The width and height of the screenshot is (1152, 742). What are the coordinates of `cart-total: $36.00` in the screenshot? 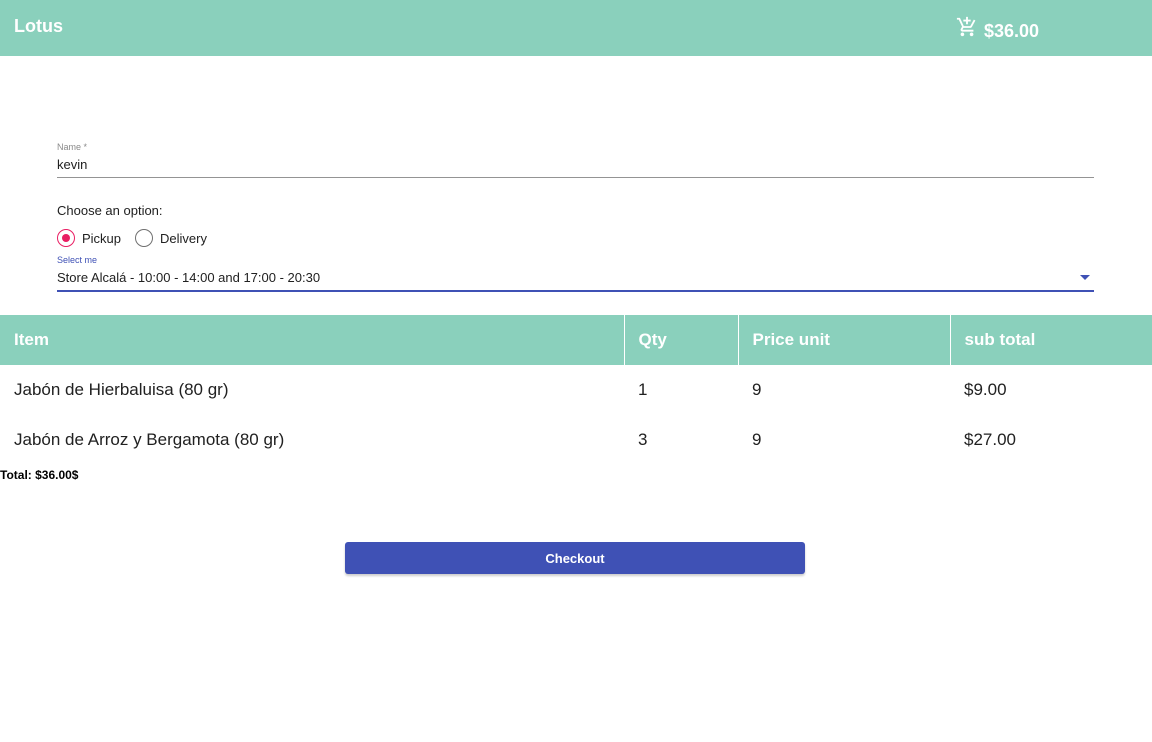 It's located at (1012, 30).